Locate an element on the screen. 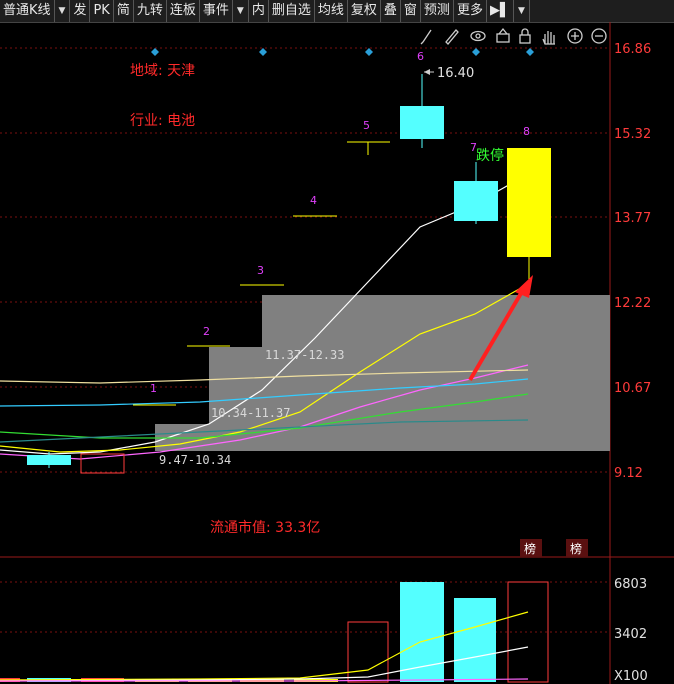 This screenshot has width=674, height=684. toolbar-item: 九转 is located at coordinates (150, 11).